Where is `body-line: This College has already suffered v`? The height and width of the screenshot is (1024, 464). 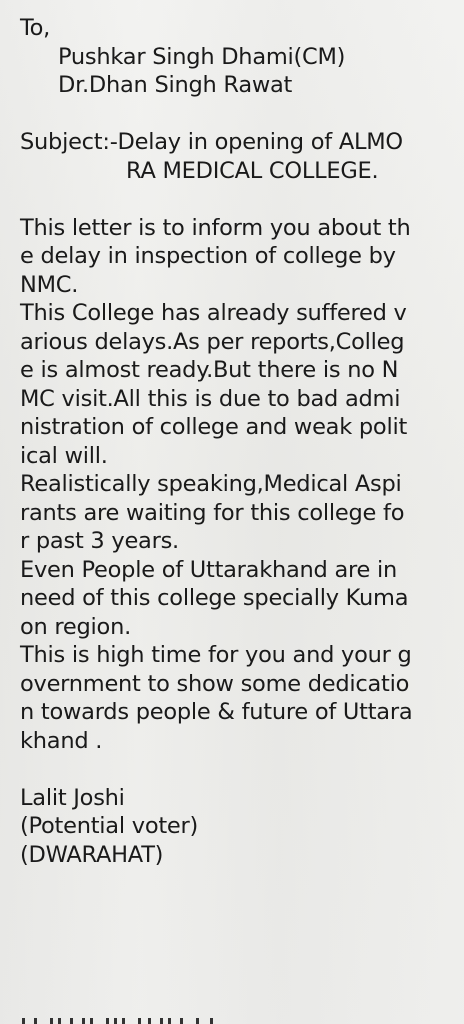
body-line: This College has already suffered v is located at coordinates (213, 313).